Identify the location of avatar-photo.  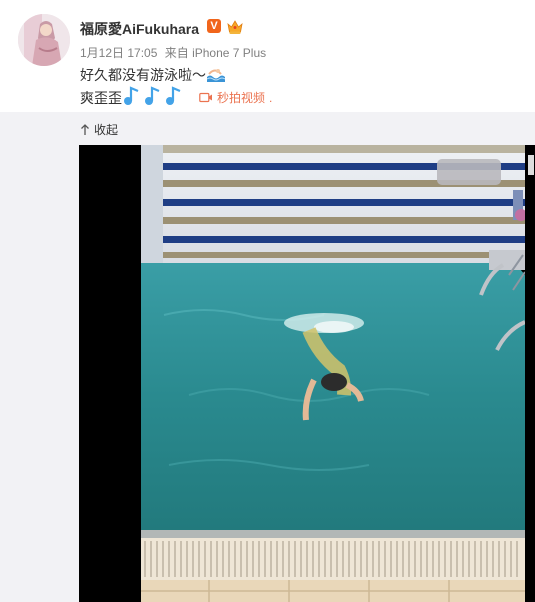
(44, 40).